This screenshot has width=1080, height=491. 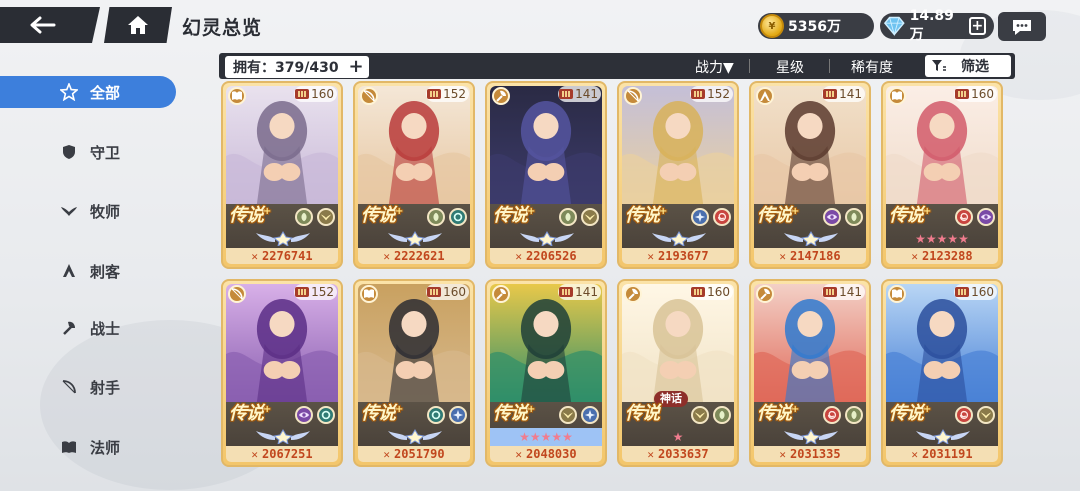 What do you see at coordinates (414, 175) in the screenshot?
I see `character-card: 152 传说+ ✕ 2222621` at bounding box center [414, 175].